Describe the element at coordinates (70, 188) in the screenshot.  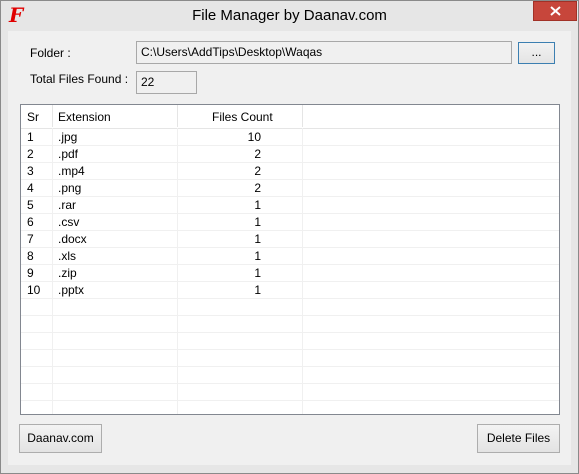
I see `cell-extension: .png` at that location.